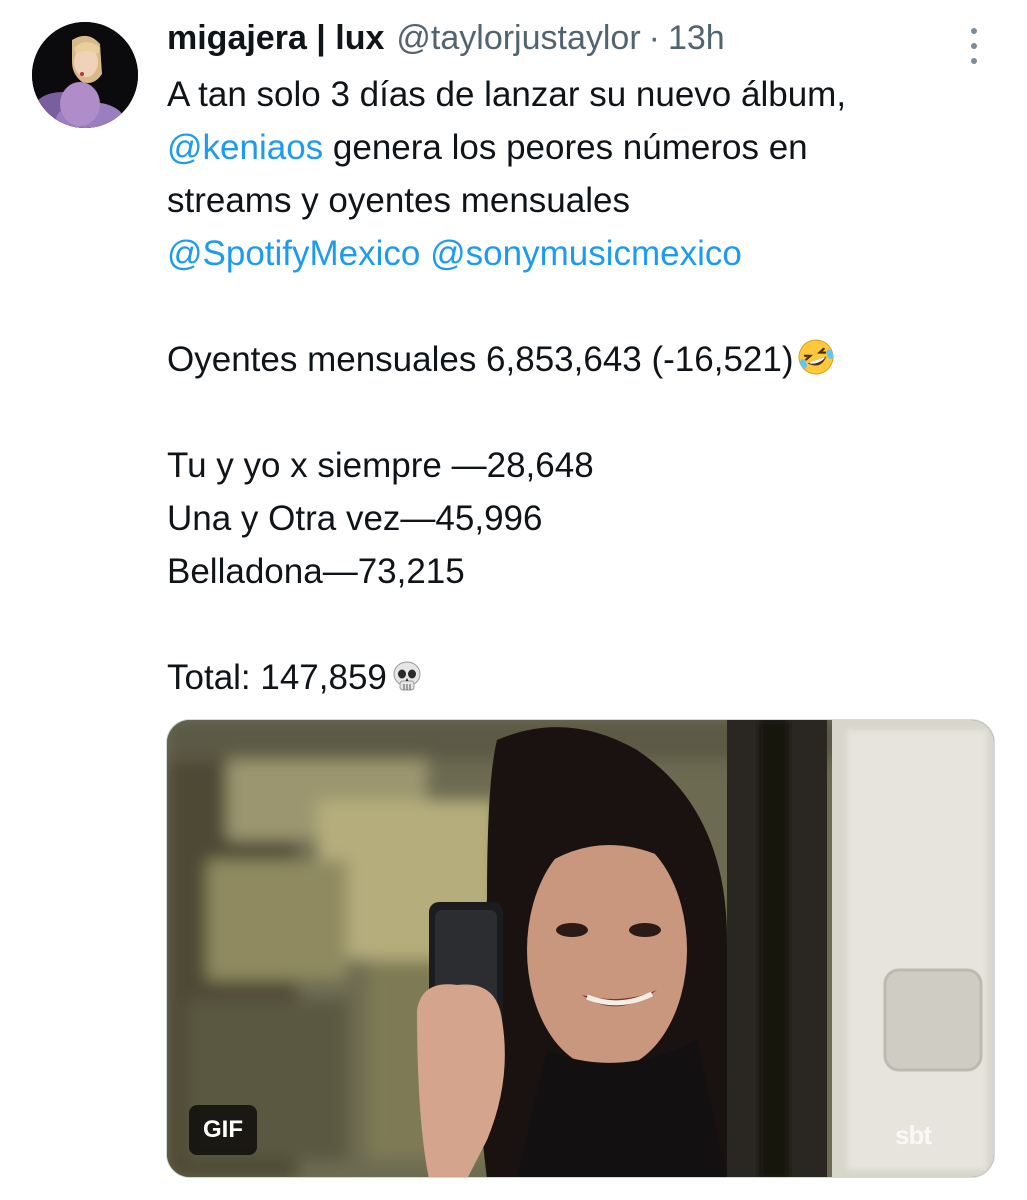  I want to click on sbt-watermark: sbt, so click(913, 1135).